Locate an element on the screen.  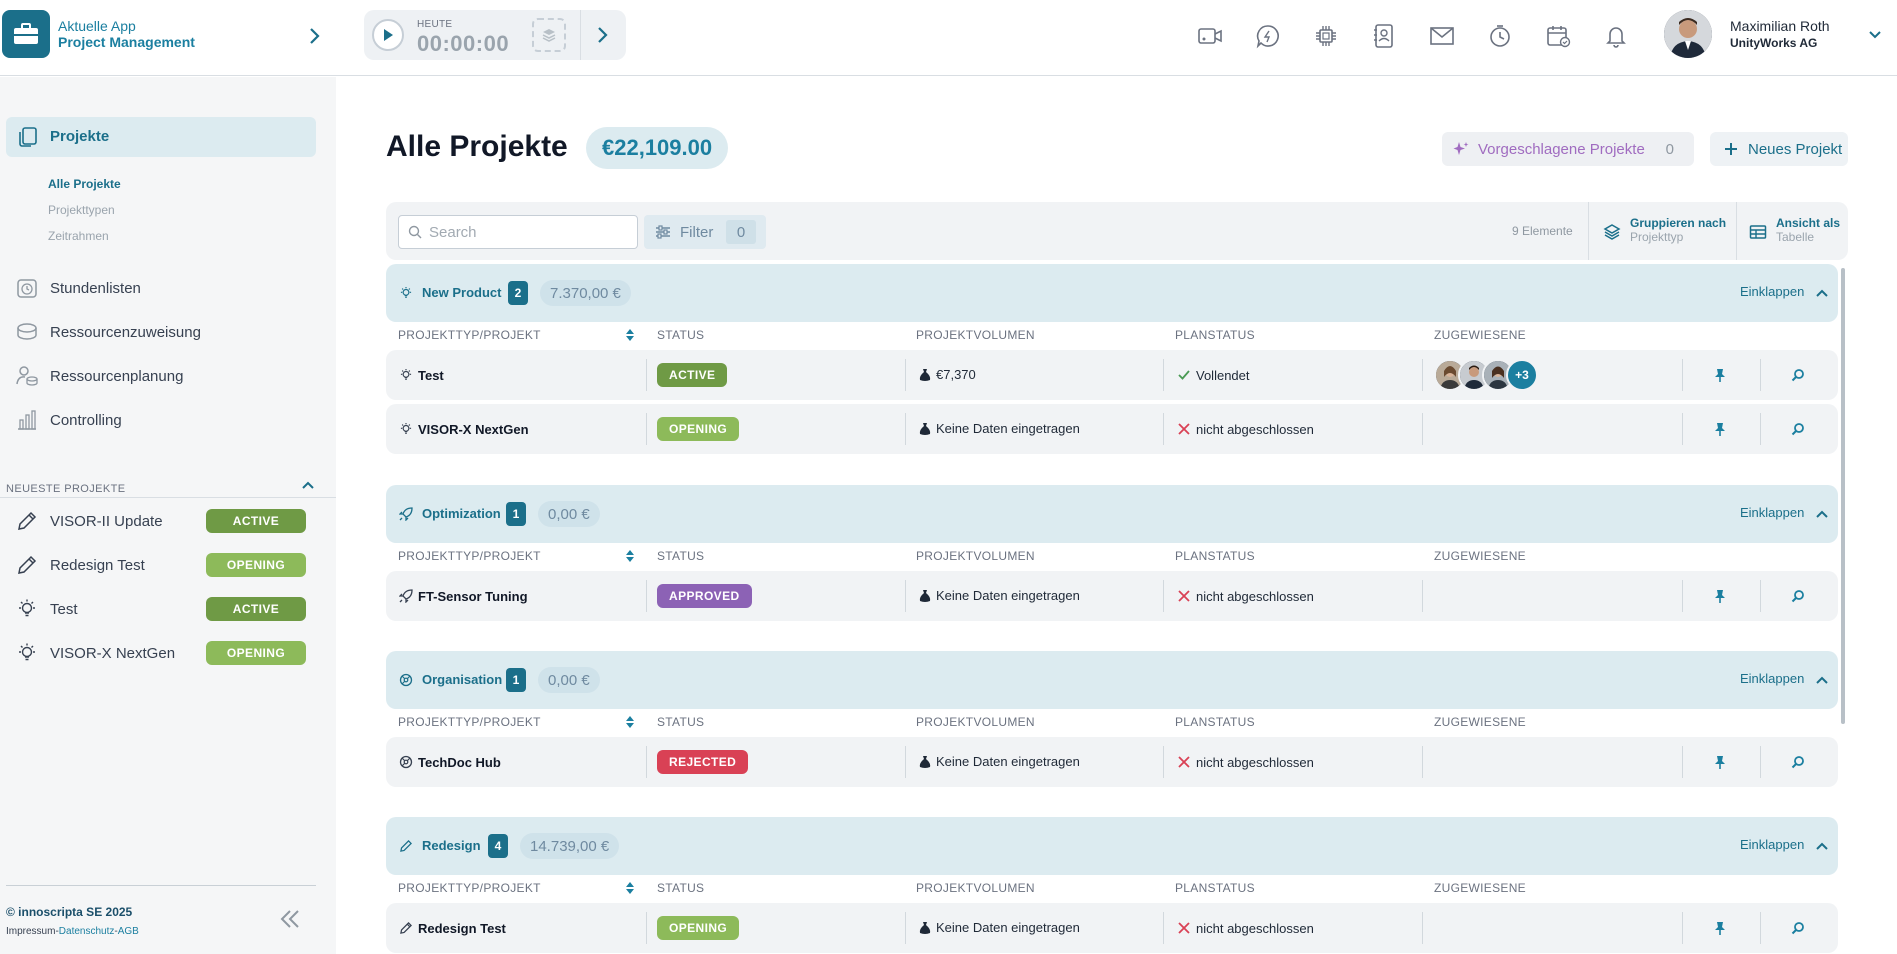
project-name: FT-Sensor Tuning is located at coordinates (473, 596).